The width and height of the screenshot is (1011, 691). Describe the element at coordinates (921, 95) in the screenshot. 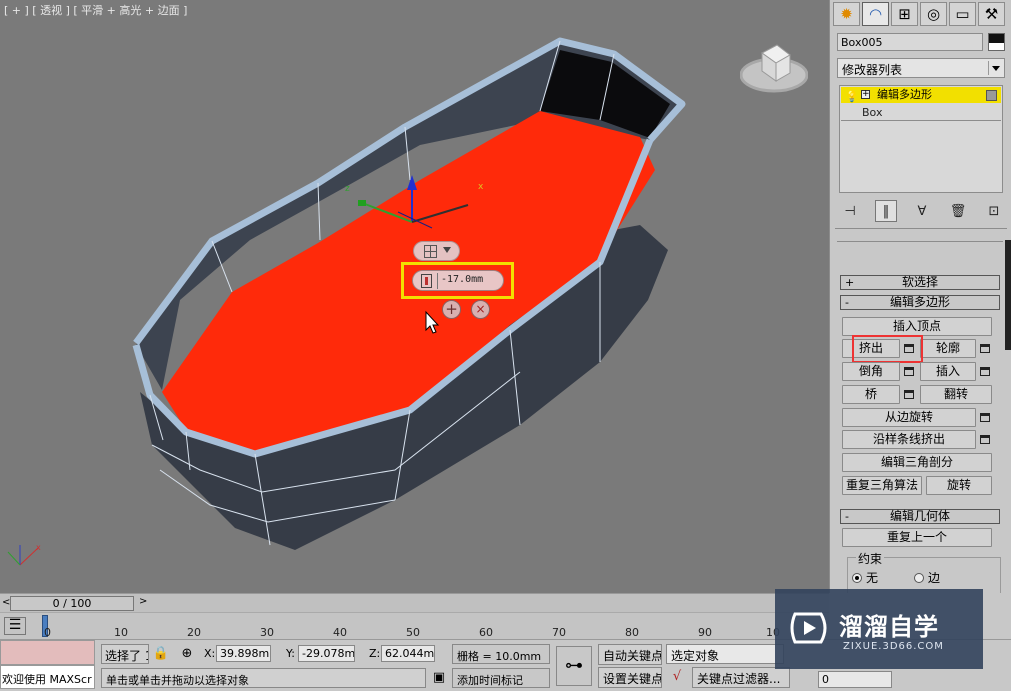

I see `stack-item-edit-poly: 💡 + 编辑多边形` at that location.